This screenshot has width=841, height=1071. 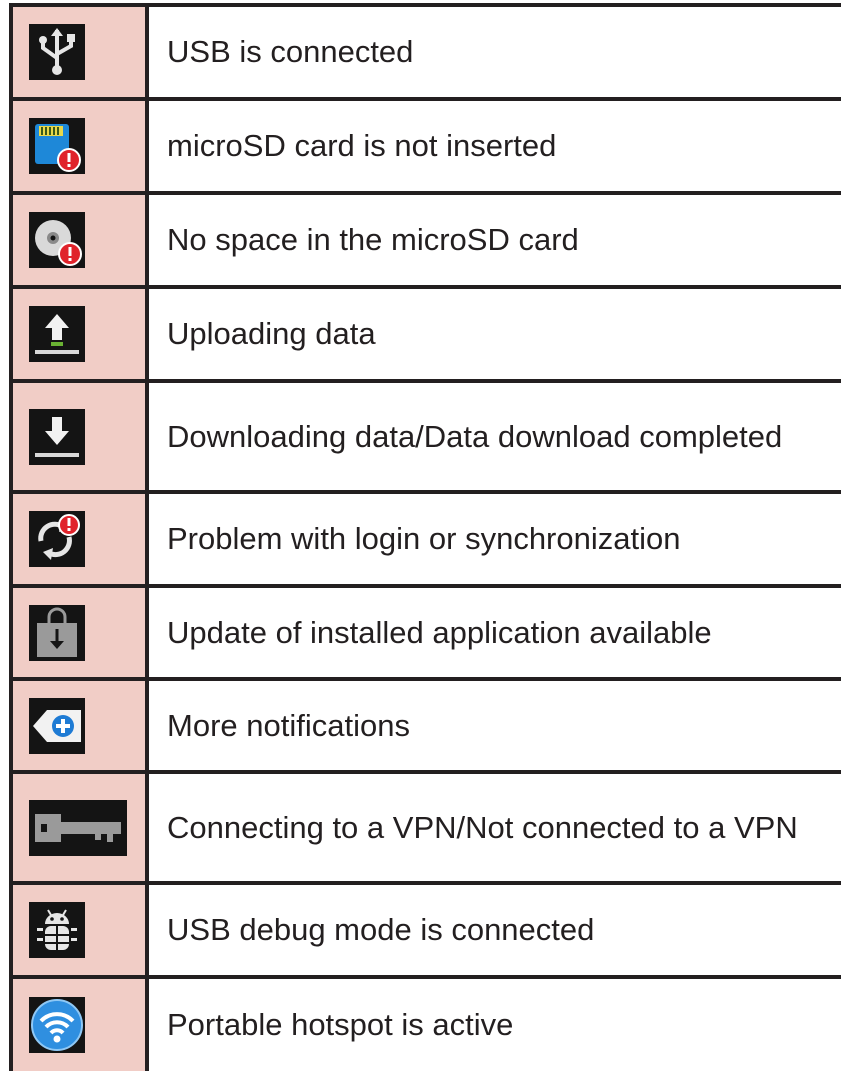 What do you see at coordinates (57, 334) in the screenshot?
I see `upload-icon` at bounding box center [57, 334].